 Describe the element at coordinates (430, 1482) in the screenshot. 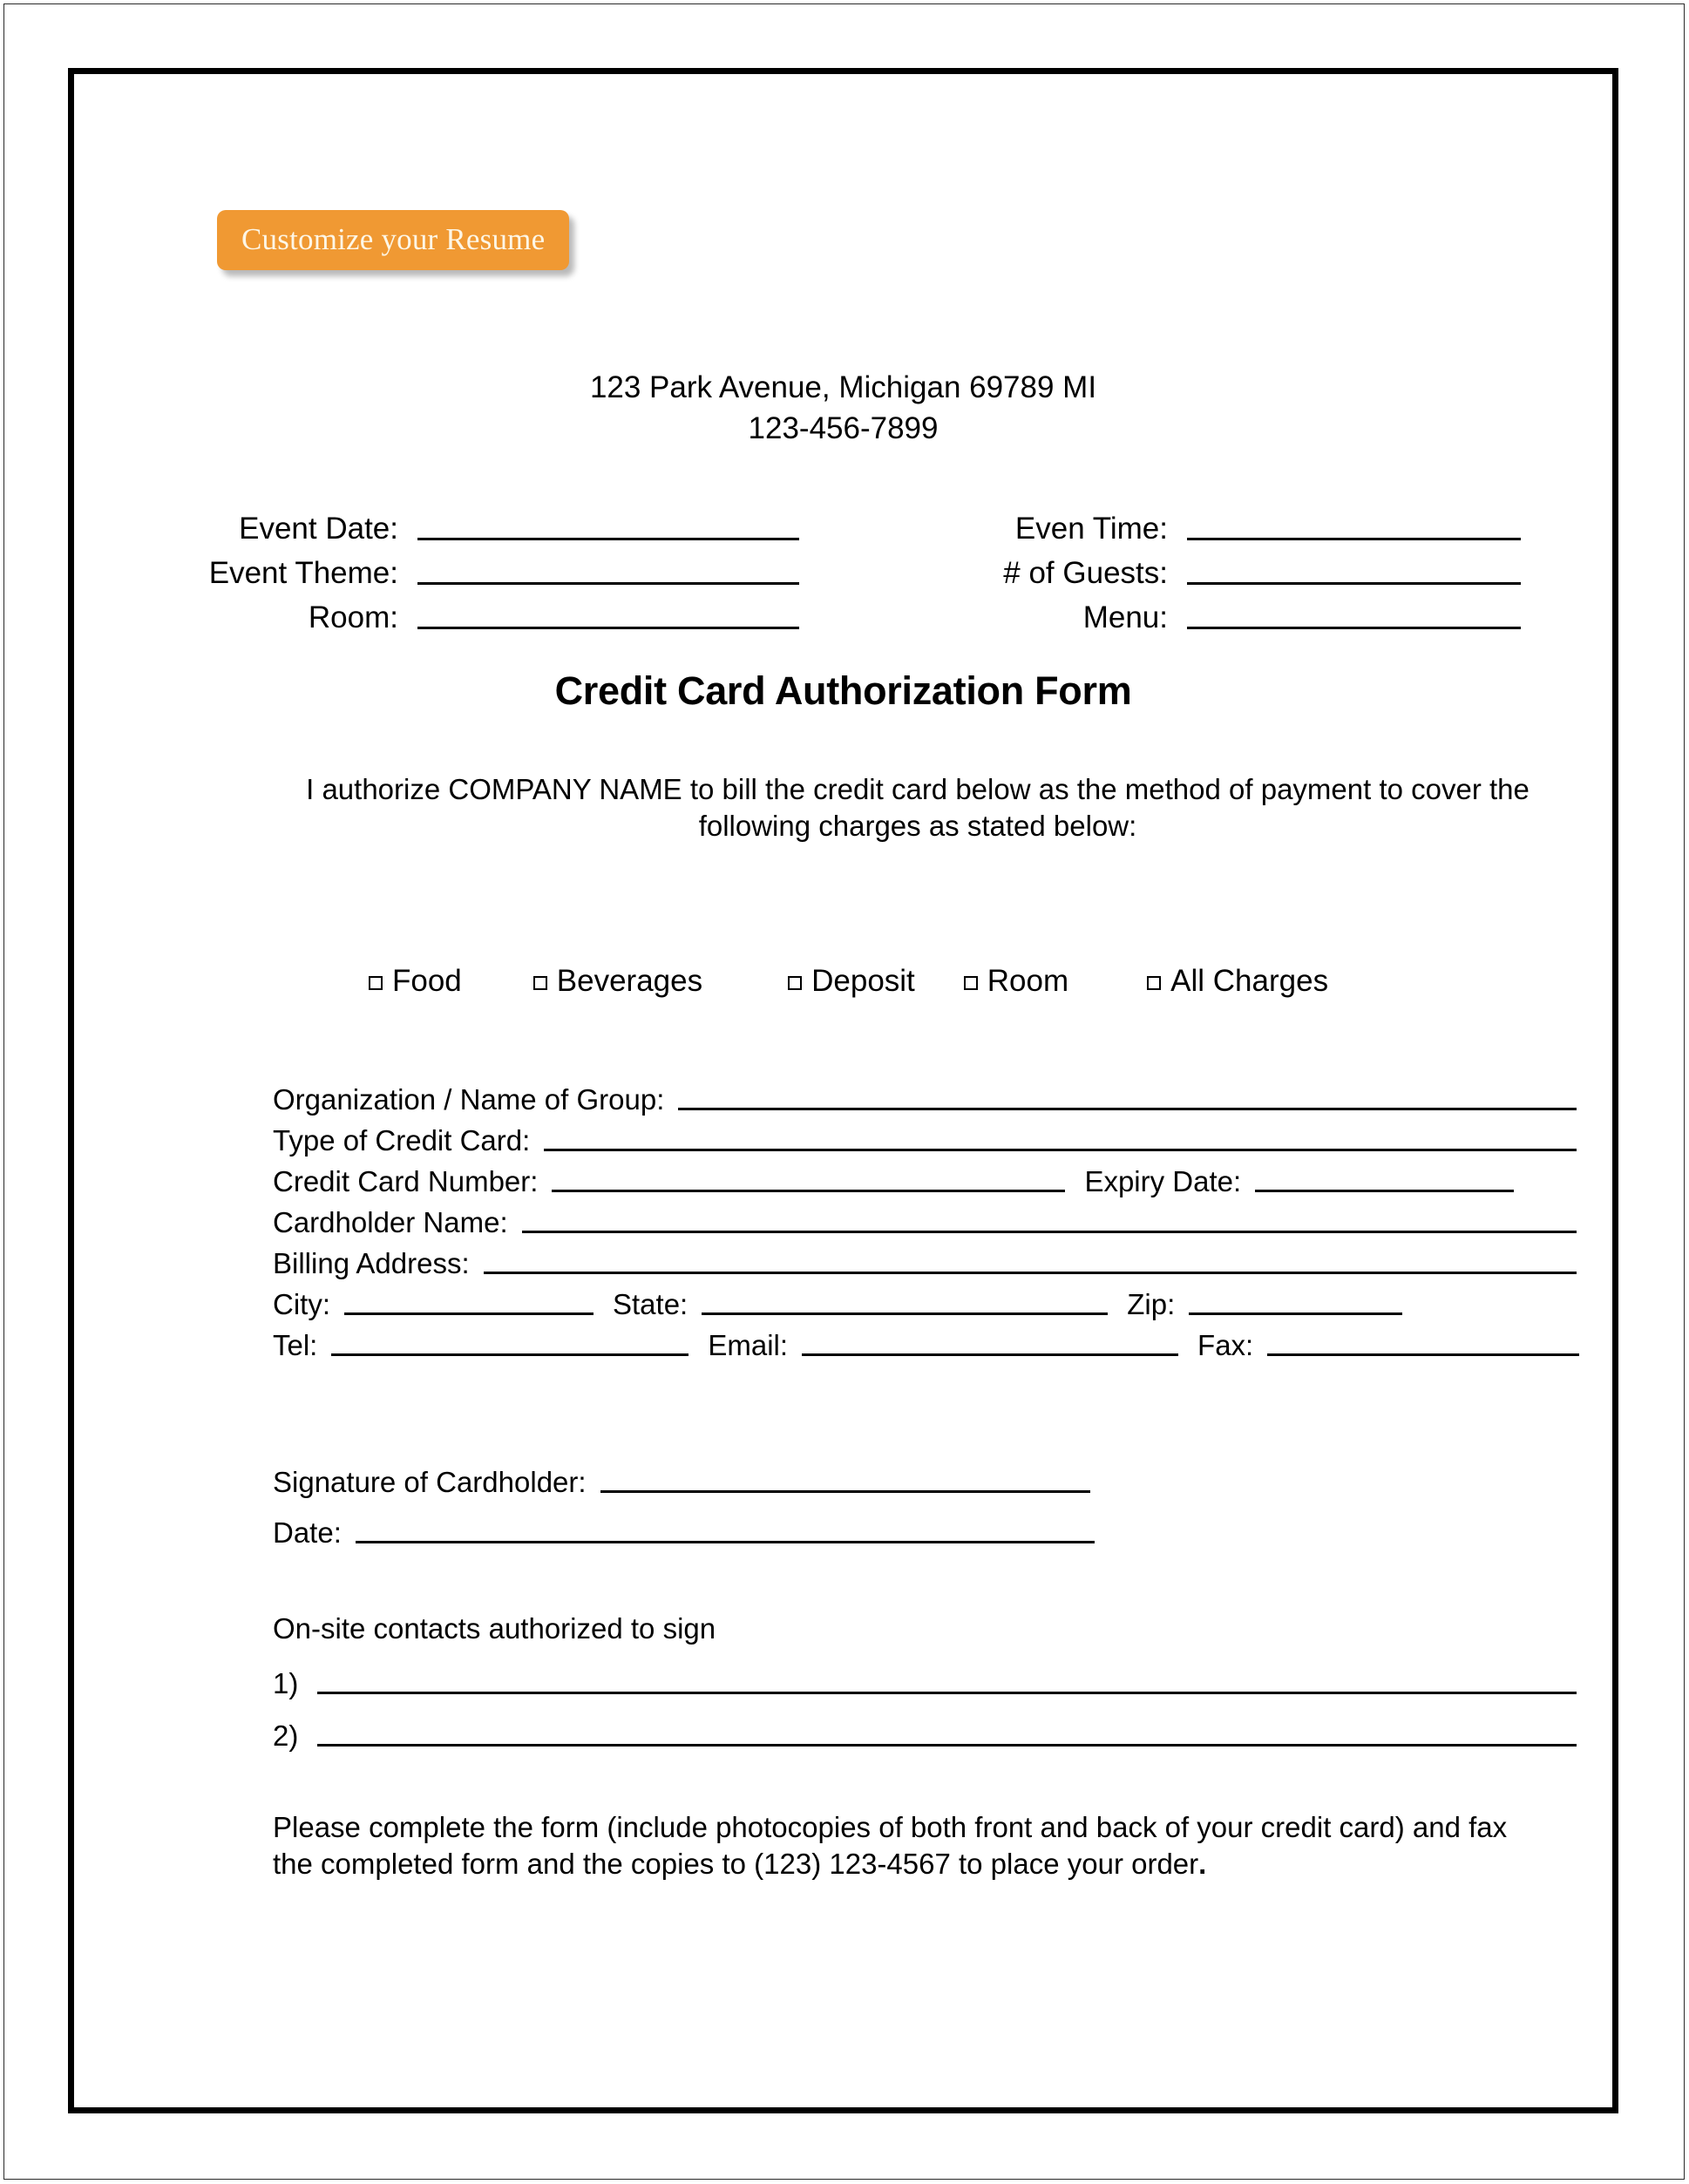

I see `signature-label: Signature of Cardholder:` at that location.